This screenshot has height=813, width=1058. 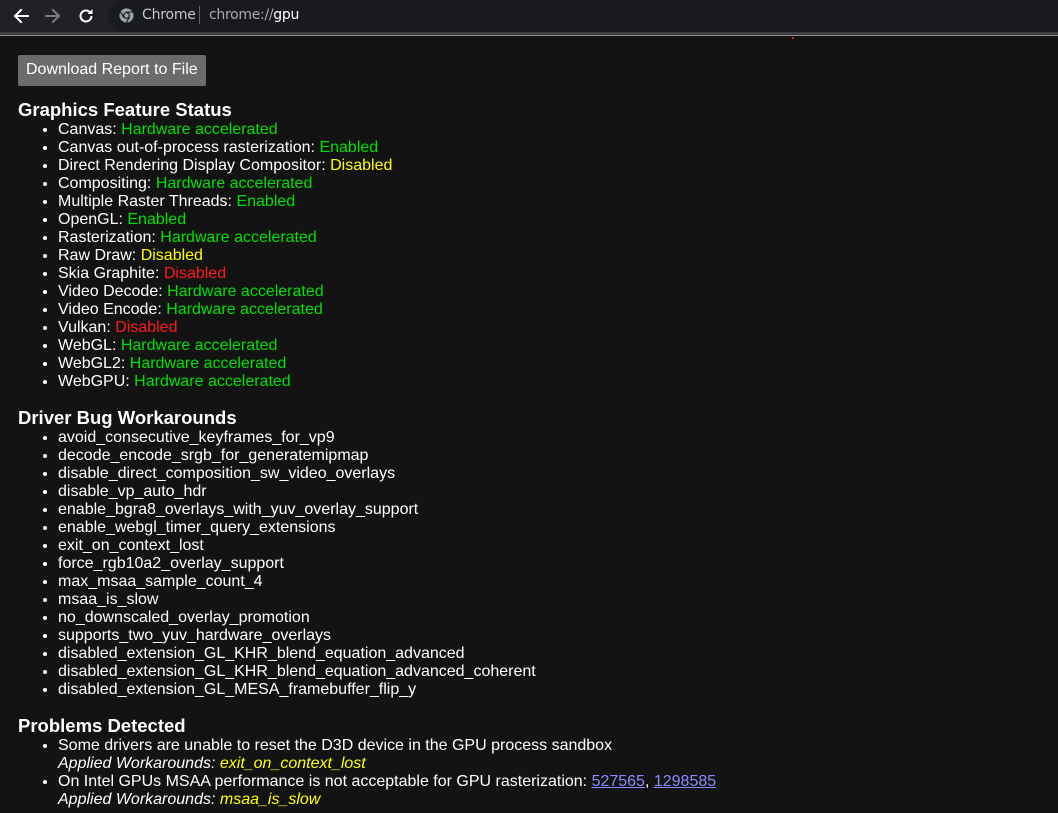 I want to click on chrome-logo-icon, so click(x=126, y=15).